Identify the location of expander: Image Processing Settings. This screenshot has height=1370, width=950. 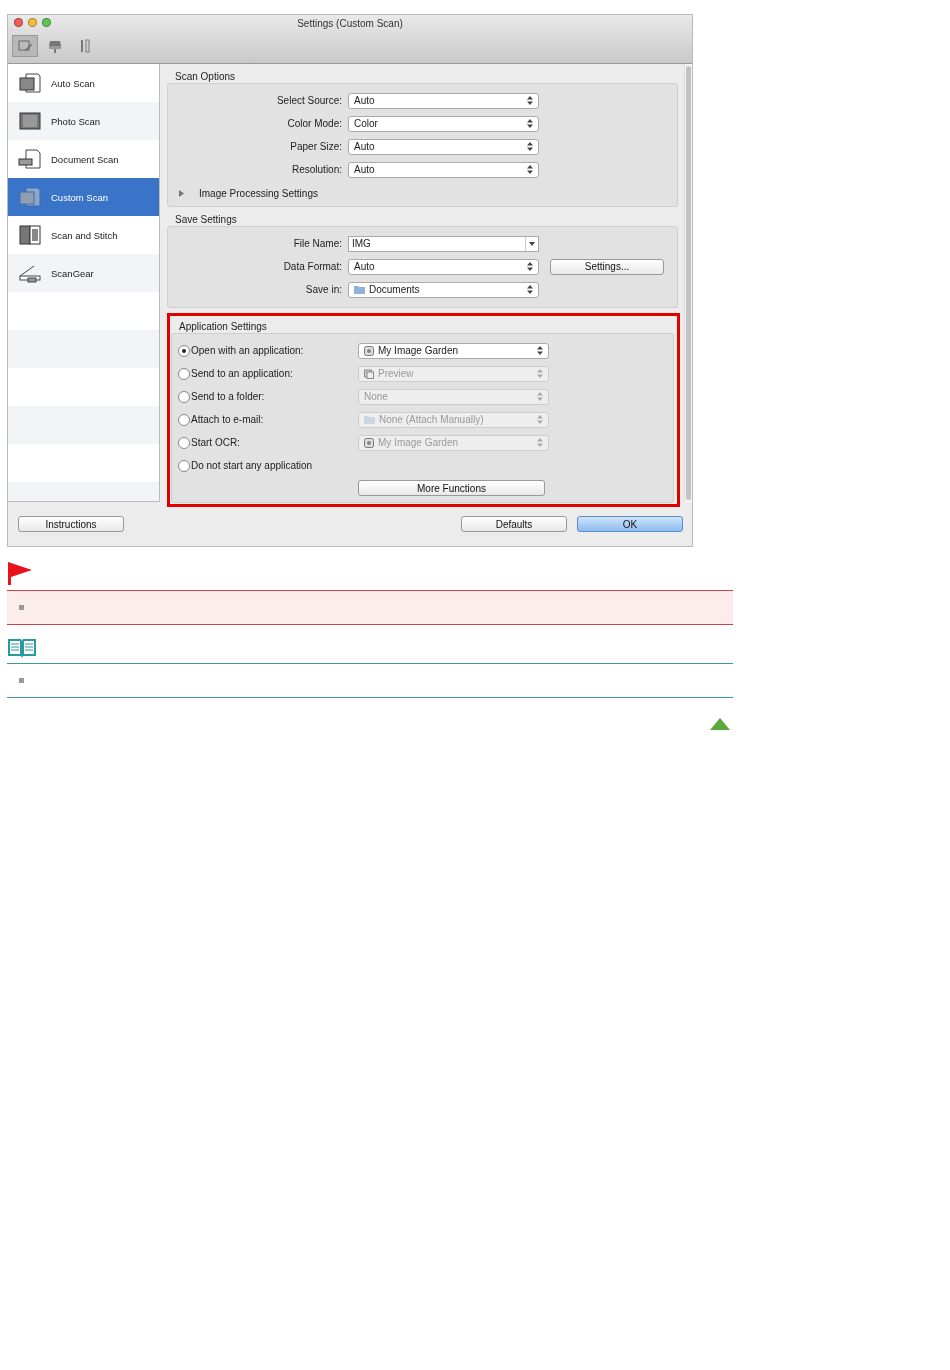
(422, 190).